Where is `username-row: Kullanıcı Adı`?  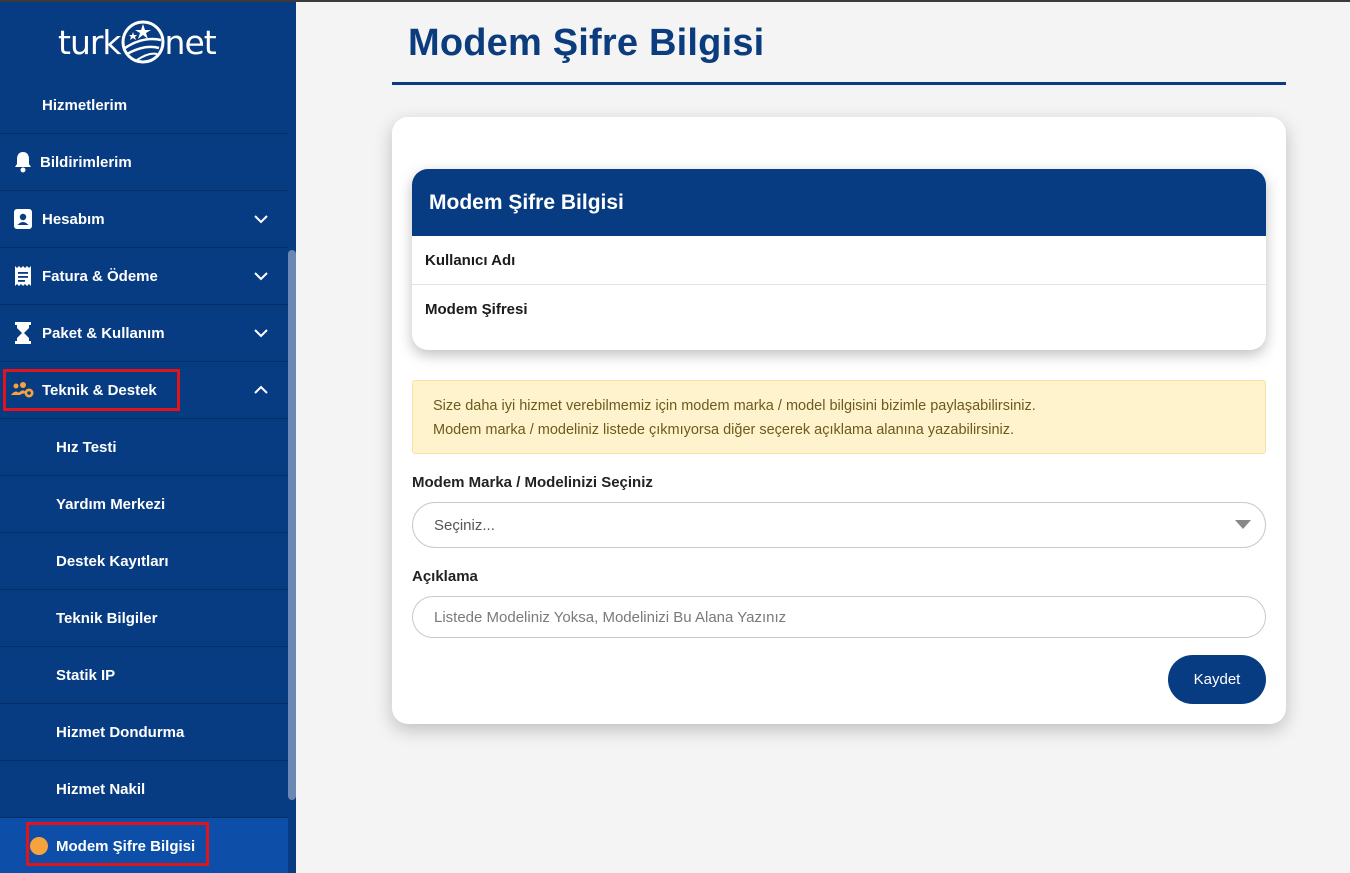 username-row: Kullanıcı Adı is located at coordinates (839, 260).